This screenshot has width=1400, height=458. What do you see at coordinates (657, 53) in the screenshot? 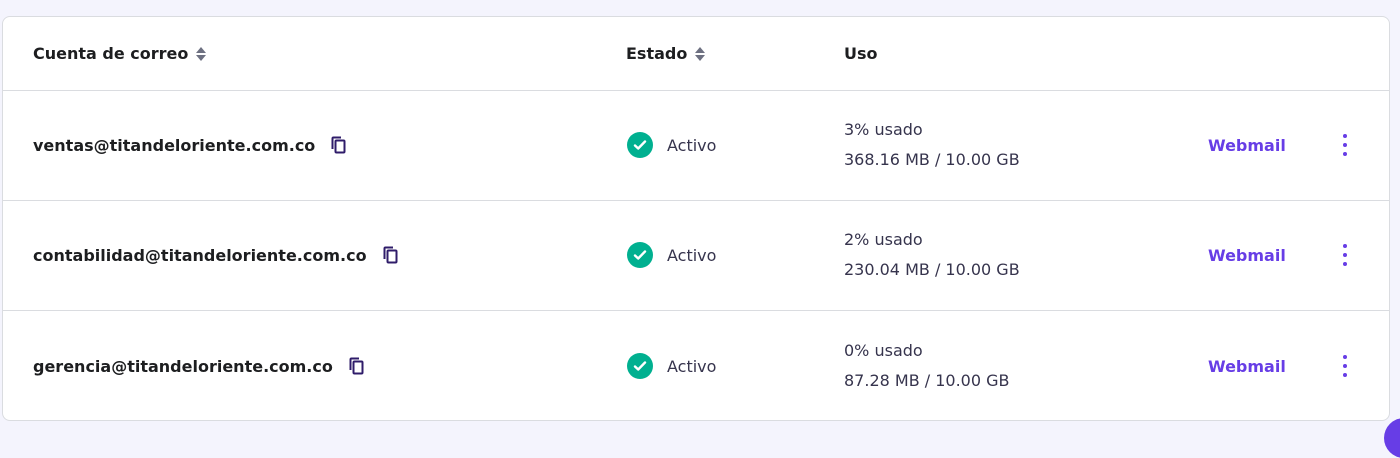
I see `column-header-status-label: Estado` at bounding box center [657, 53].